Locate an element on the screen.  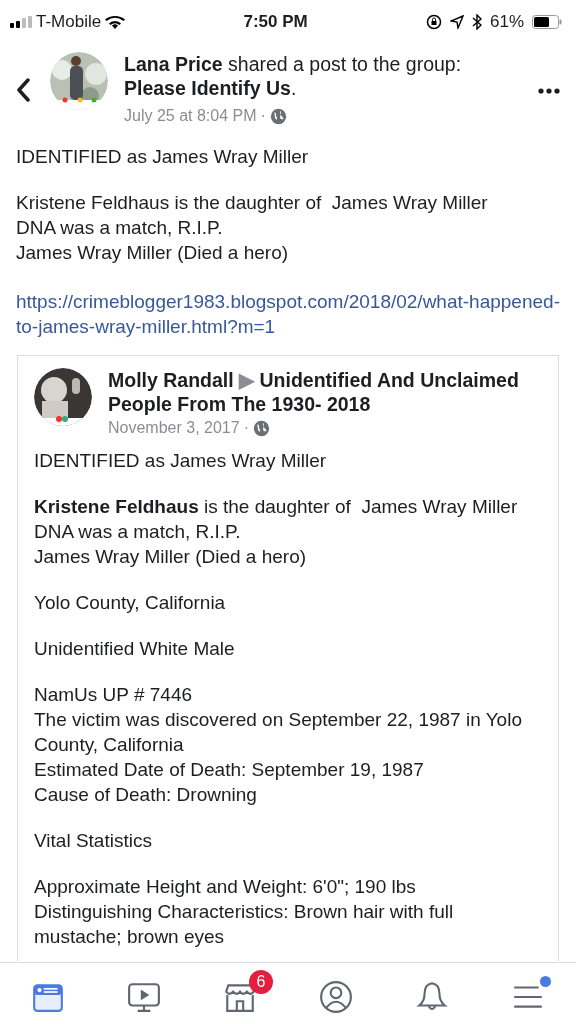
post-text-line: Vital Statistics is located at coordinates (93, 841).